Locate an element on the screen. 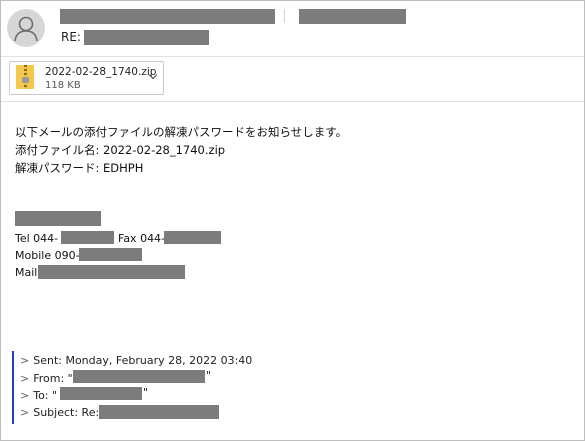 The height and width of the screenshot is (441, 585). signature-fax-line: Fax 044- is located at coordinates (141, 238).